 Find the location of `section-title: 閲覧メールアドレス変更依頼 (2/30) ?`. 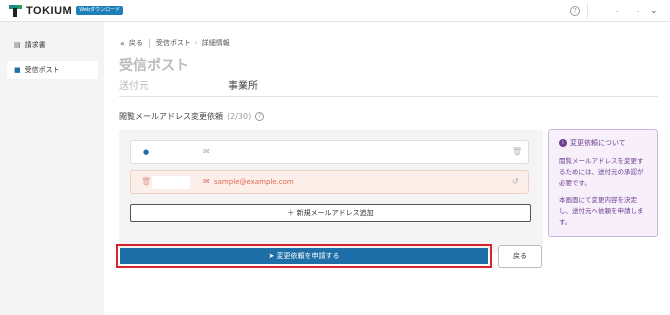

section-title: 閲覧メールアドレス変更依頼 (2/30) ? is located at coordinates (192, 116).